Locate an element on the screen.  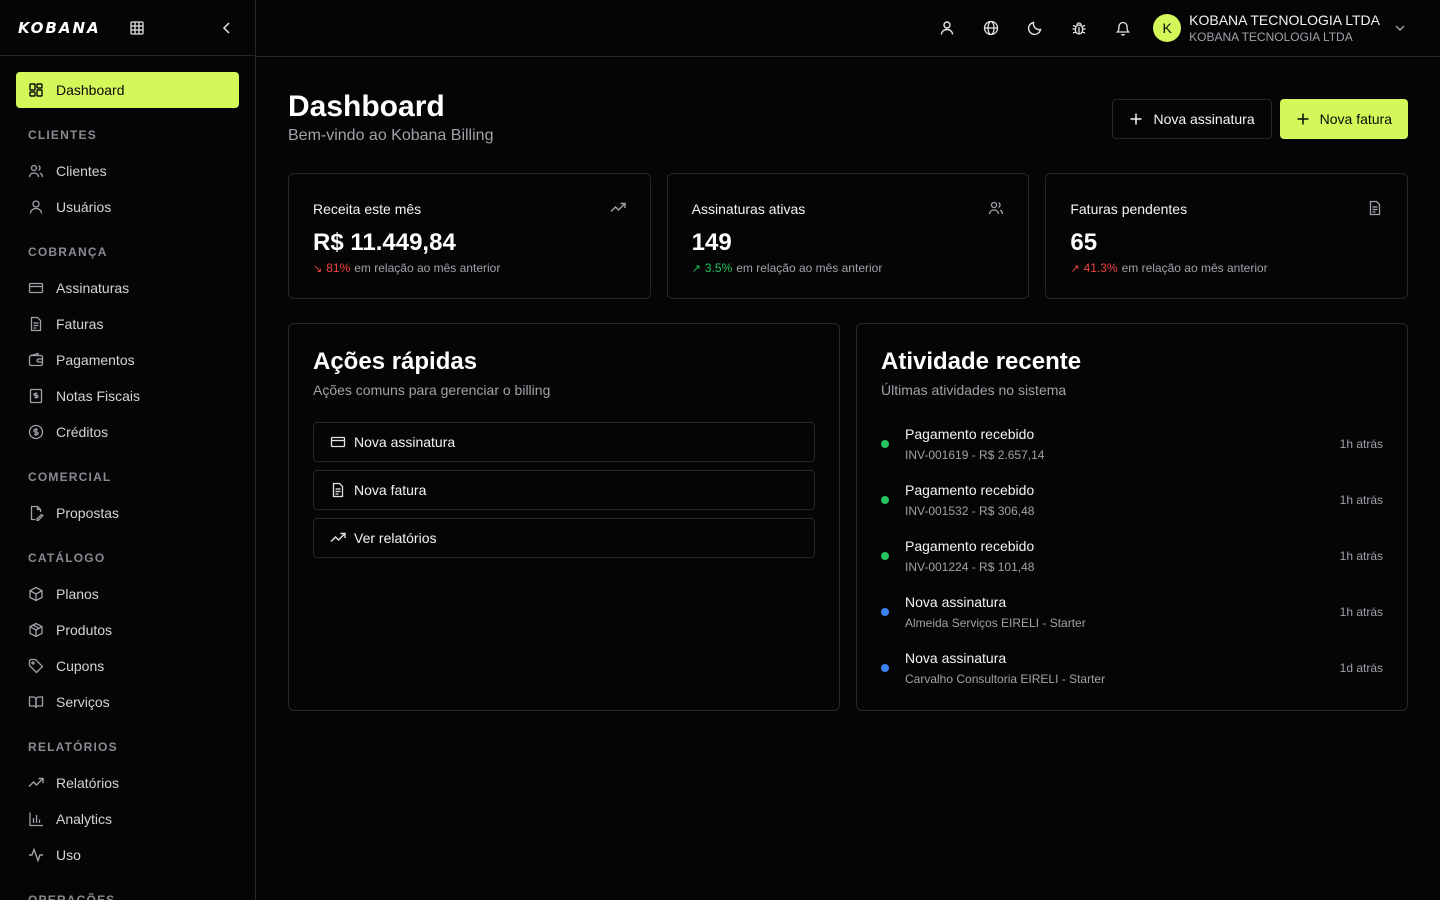
sidebar-item-uso: Uso is located at coordinates (127, 855).